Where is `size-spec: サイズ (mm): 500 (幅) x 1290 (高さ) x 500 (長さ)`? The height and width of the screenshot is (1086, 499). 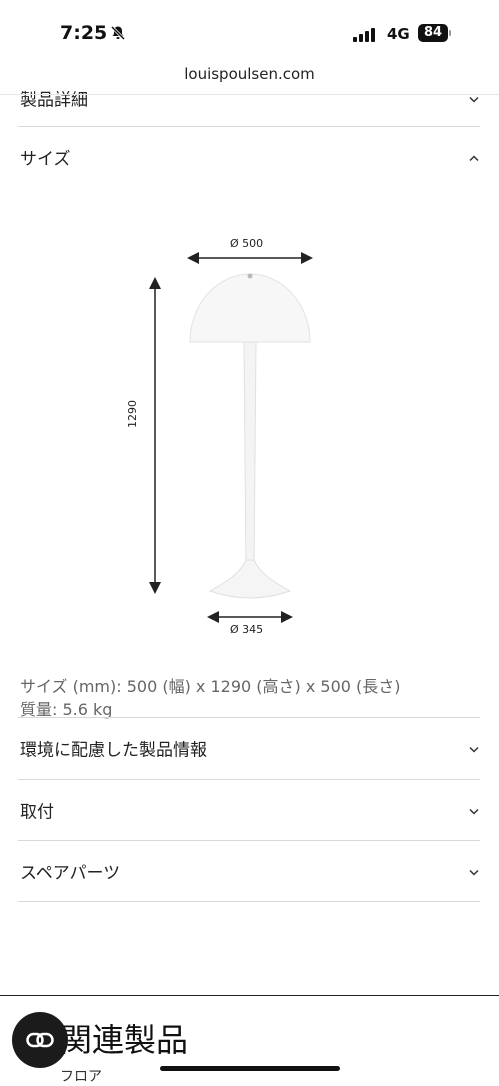 size-spec: サイズ (mm): 500 (幅) x 1290 (高さ) x 500 (長さ) is located at coordinates (210, 686).